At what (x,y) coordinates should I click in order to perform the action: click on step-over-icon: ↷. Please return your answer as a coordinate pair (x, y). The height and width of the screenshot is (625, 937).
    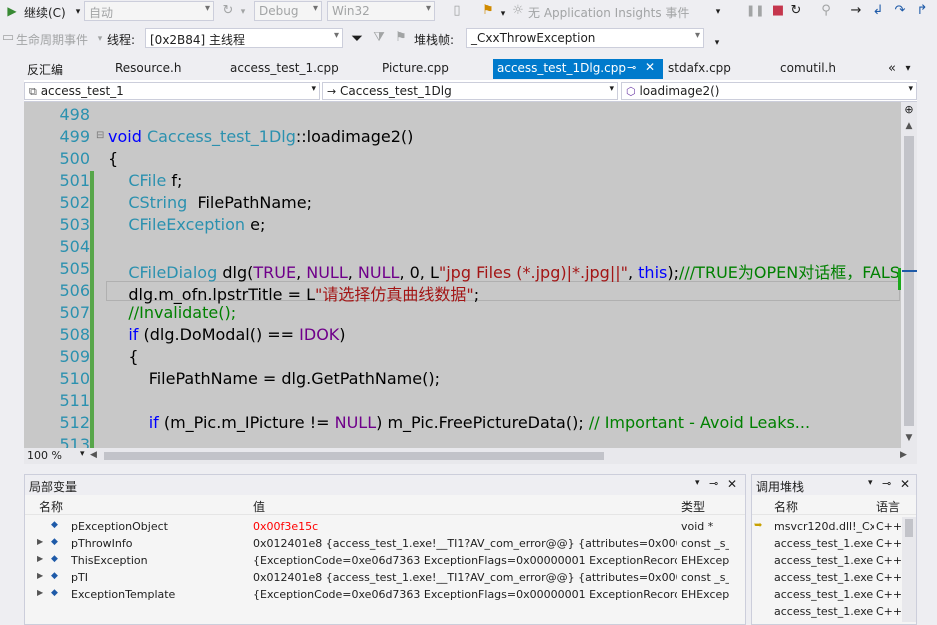
    Looking at the image, I should click on (900, 11).